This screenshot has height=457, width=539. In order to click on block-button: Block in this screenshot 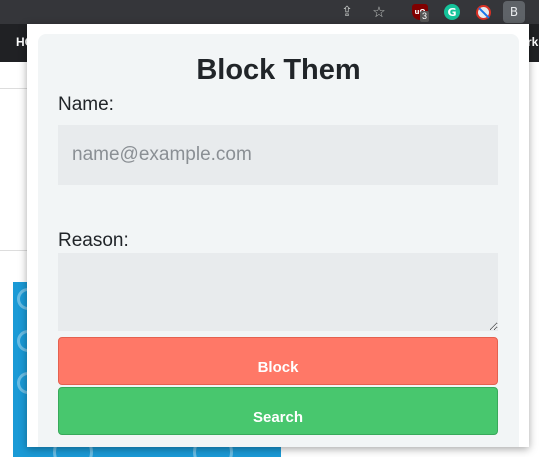, I will do `click(278, 361)`.